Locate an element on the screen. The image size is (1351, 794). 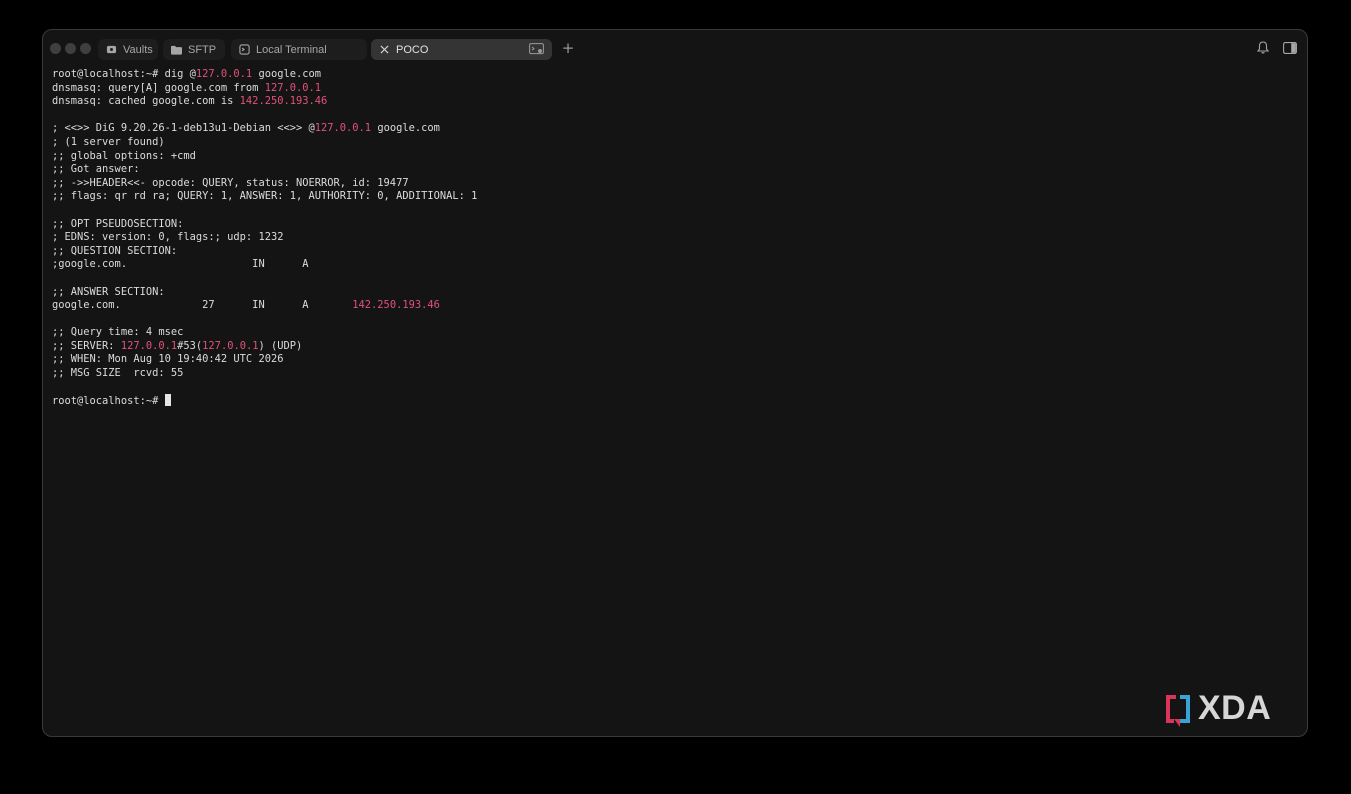
terminal-line: ;; Got answer: is located at coordinates (674, 170).